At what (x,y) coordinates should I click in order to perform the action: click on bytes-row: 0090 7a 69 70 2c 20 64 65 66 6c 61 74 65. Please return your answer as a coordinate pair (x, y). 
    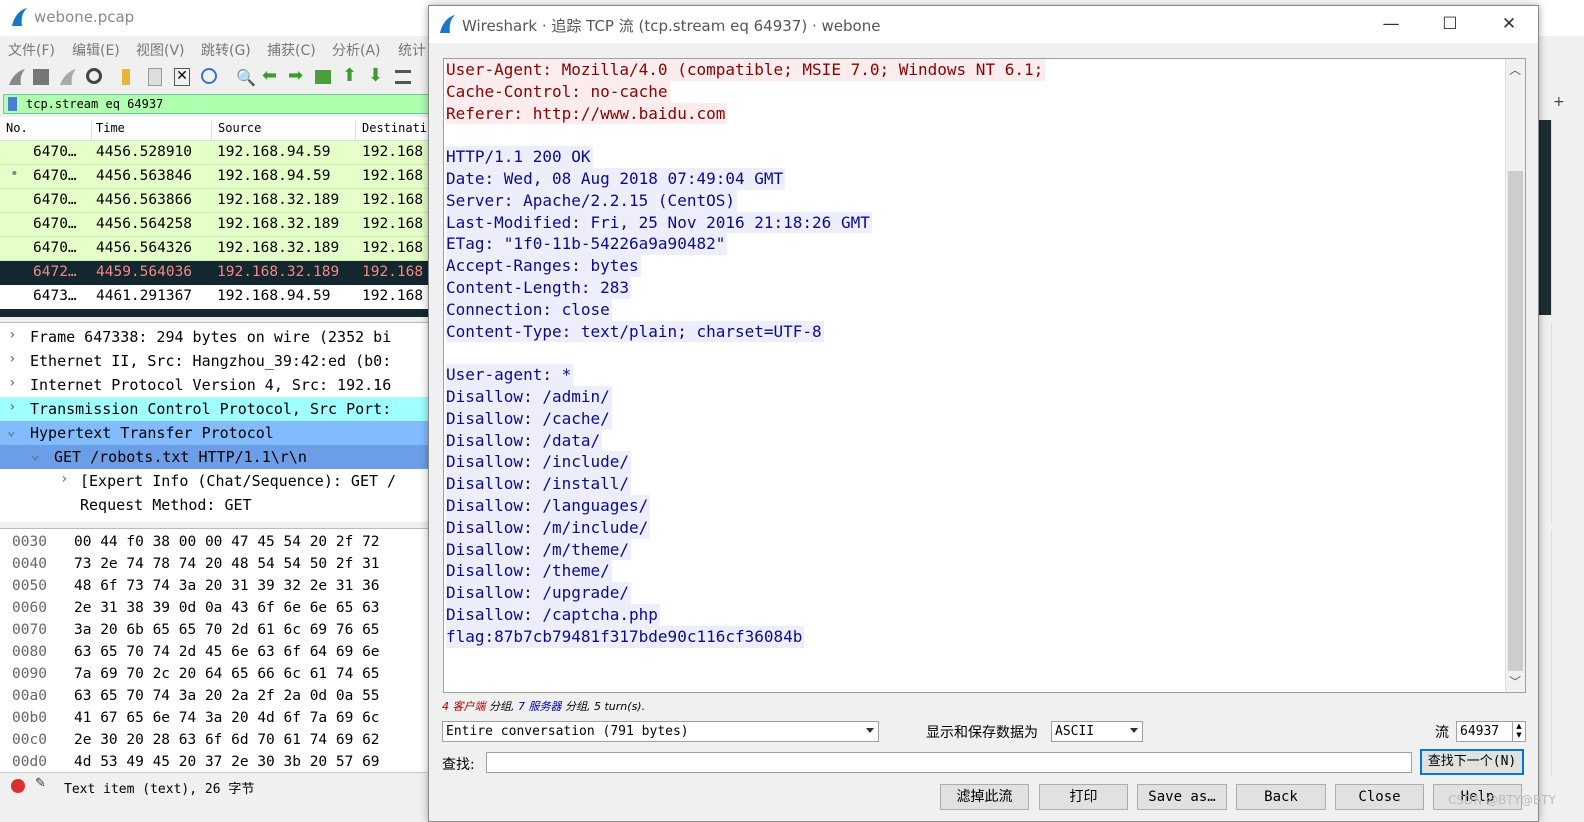
    Looking at the image, I should click on (216, 674).